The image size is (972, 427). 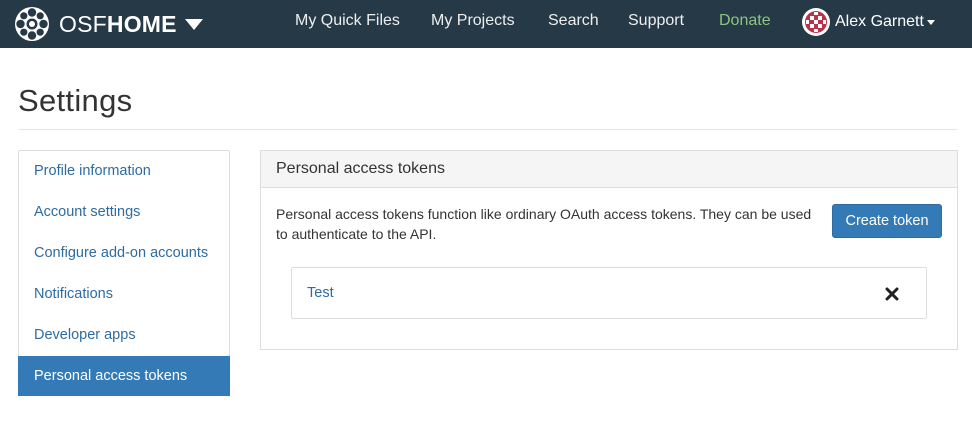 What do you see at coordinates (124, 294) in the screenshot?
I see `sidebar-item-notifications: Notifications` at bounding box center [124, 294].